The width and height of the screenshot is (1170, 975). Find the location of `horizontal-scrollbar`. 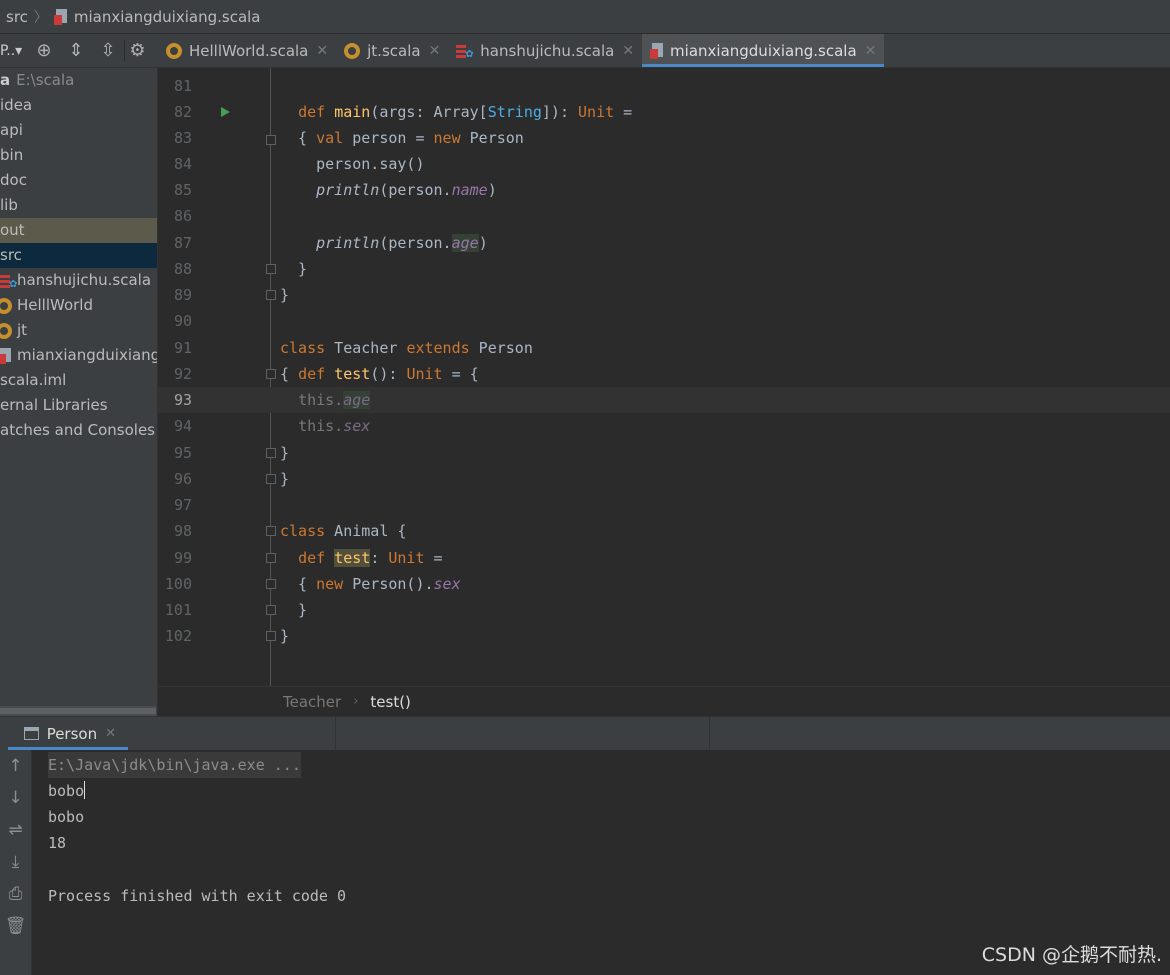

horizontal-scrollbar is located at coordinates (78, 711).